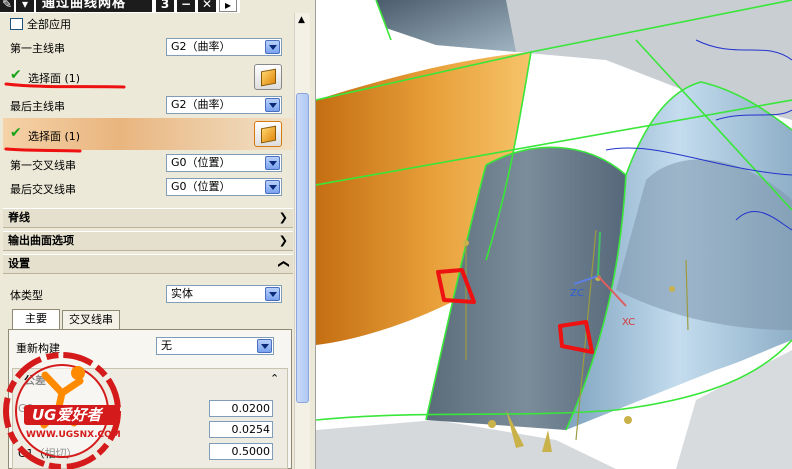 Image resolution: width=792 pixels, height=469 pixels. What do you see at coordinates (94, 6) in the screenshot?
I see `dialog-title: 通过曲线网格` at bounding box center [94, 6].